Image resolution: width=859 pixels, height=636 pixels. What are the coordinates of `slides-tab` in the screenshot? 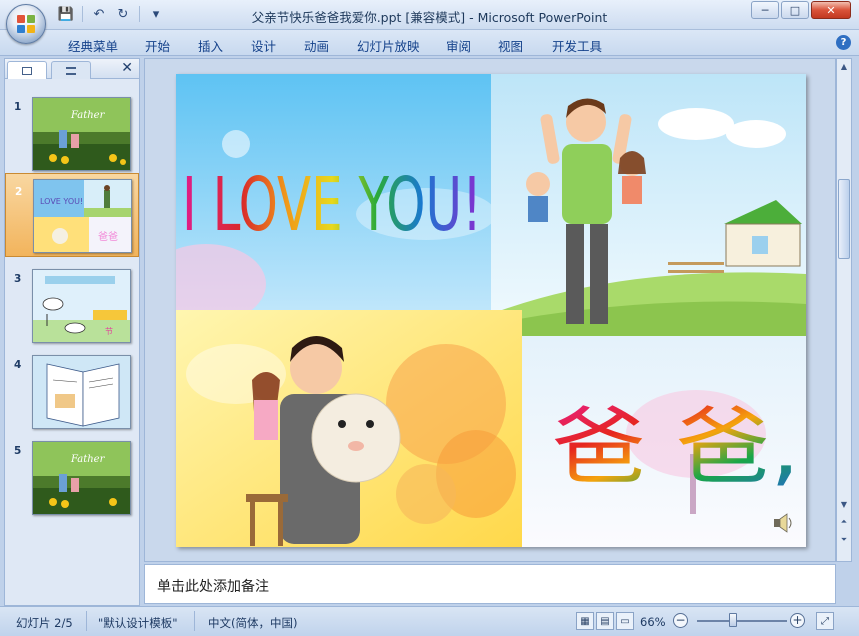 It's located at (27, 70).